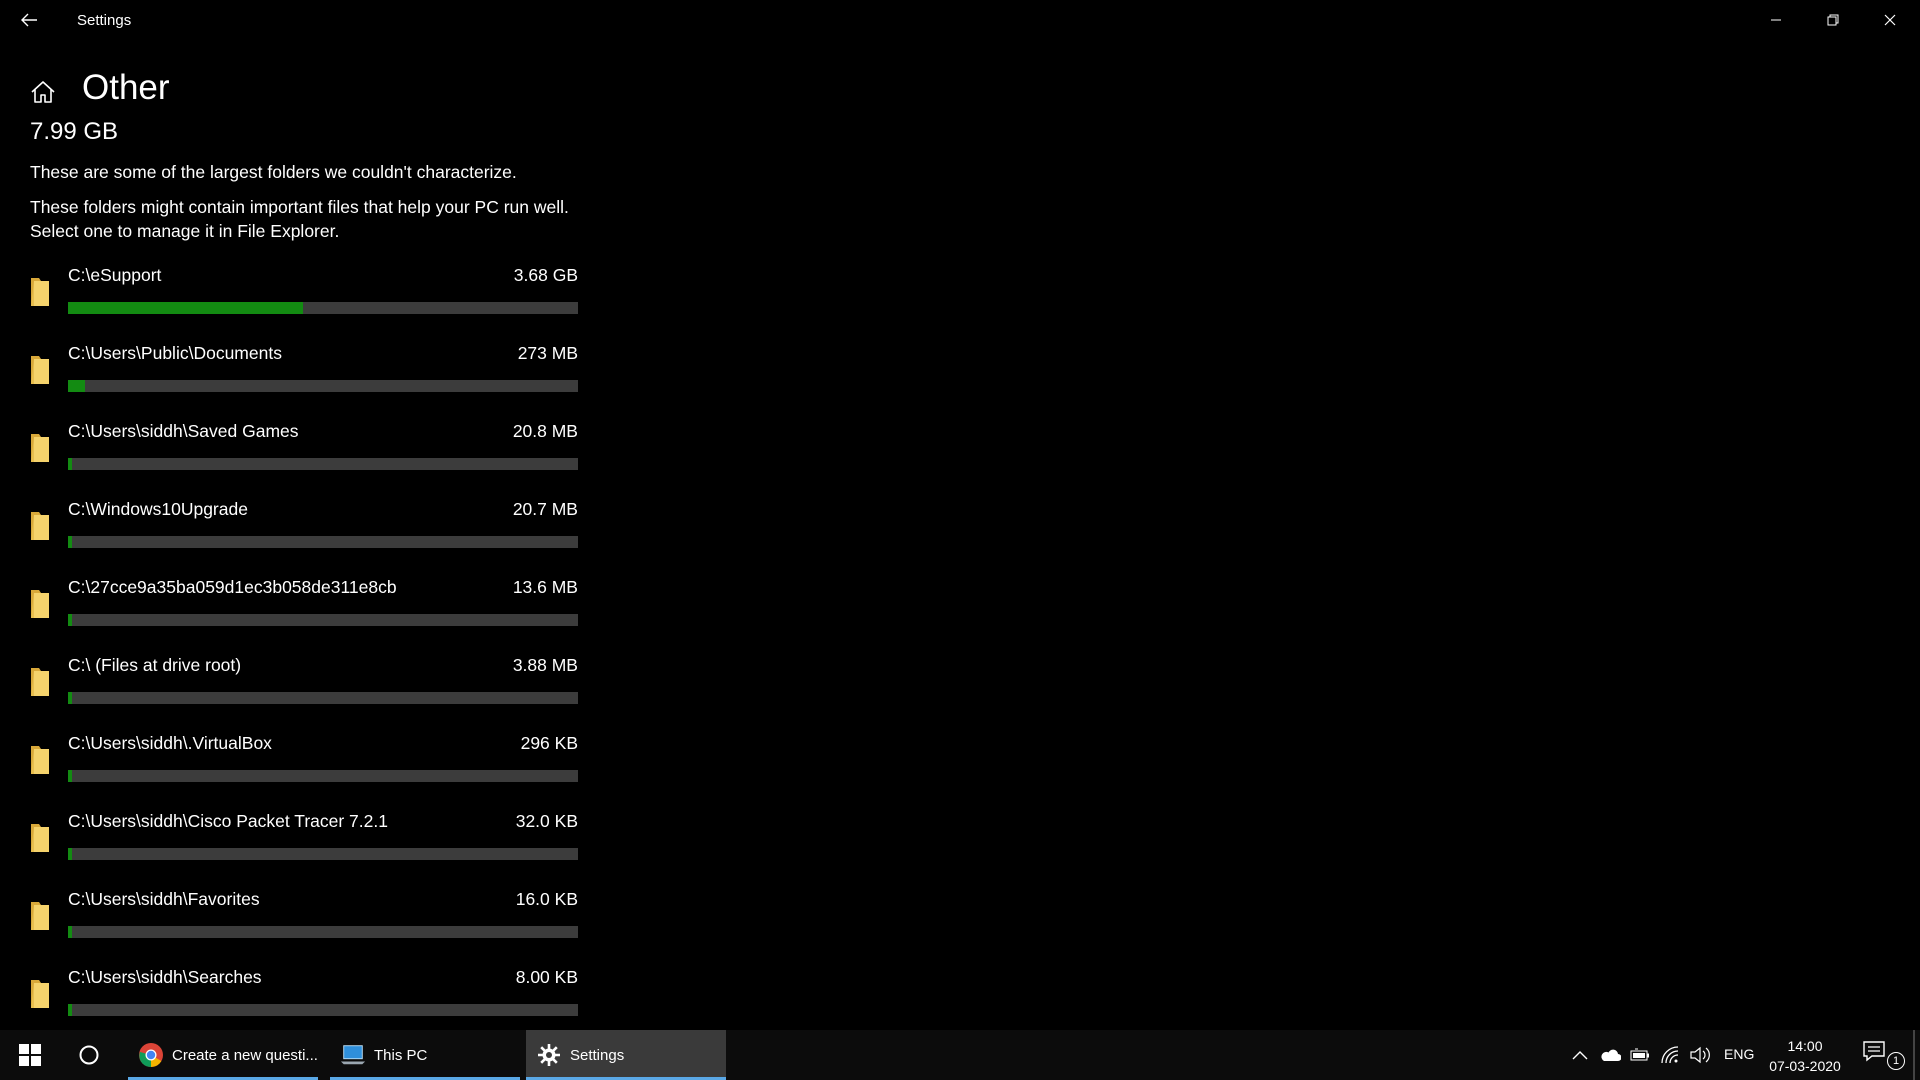 This screenshot has height=1080, width=1920. Describe the element at coordinates (295, 691) in the screenshot. I see `folder-row: C:\ (Files at drive root) 3.88 MB` at that location.